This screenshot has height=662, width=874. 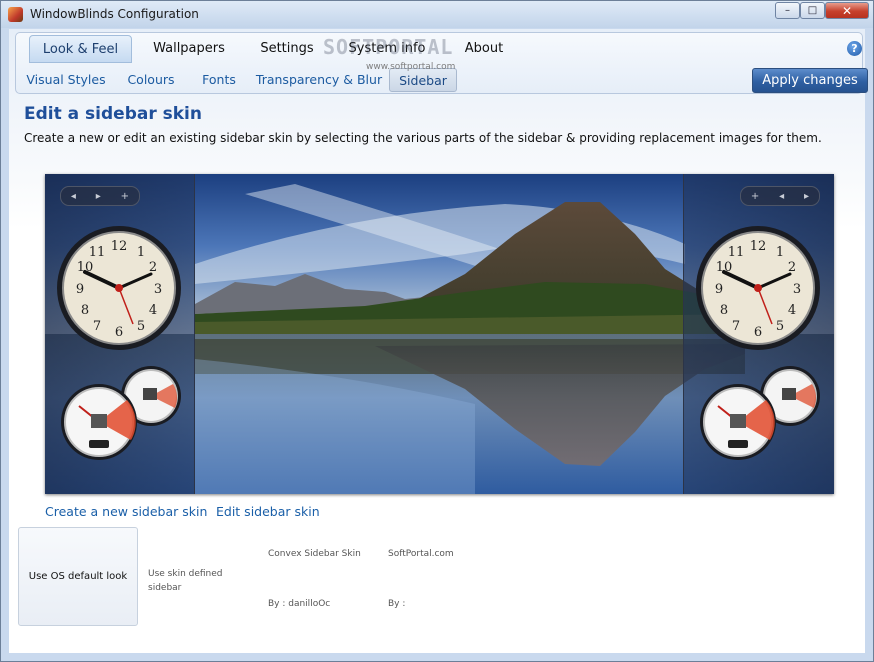 I want to click on subtab-colours: Colours, so click(x=151, y=79).